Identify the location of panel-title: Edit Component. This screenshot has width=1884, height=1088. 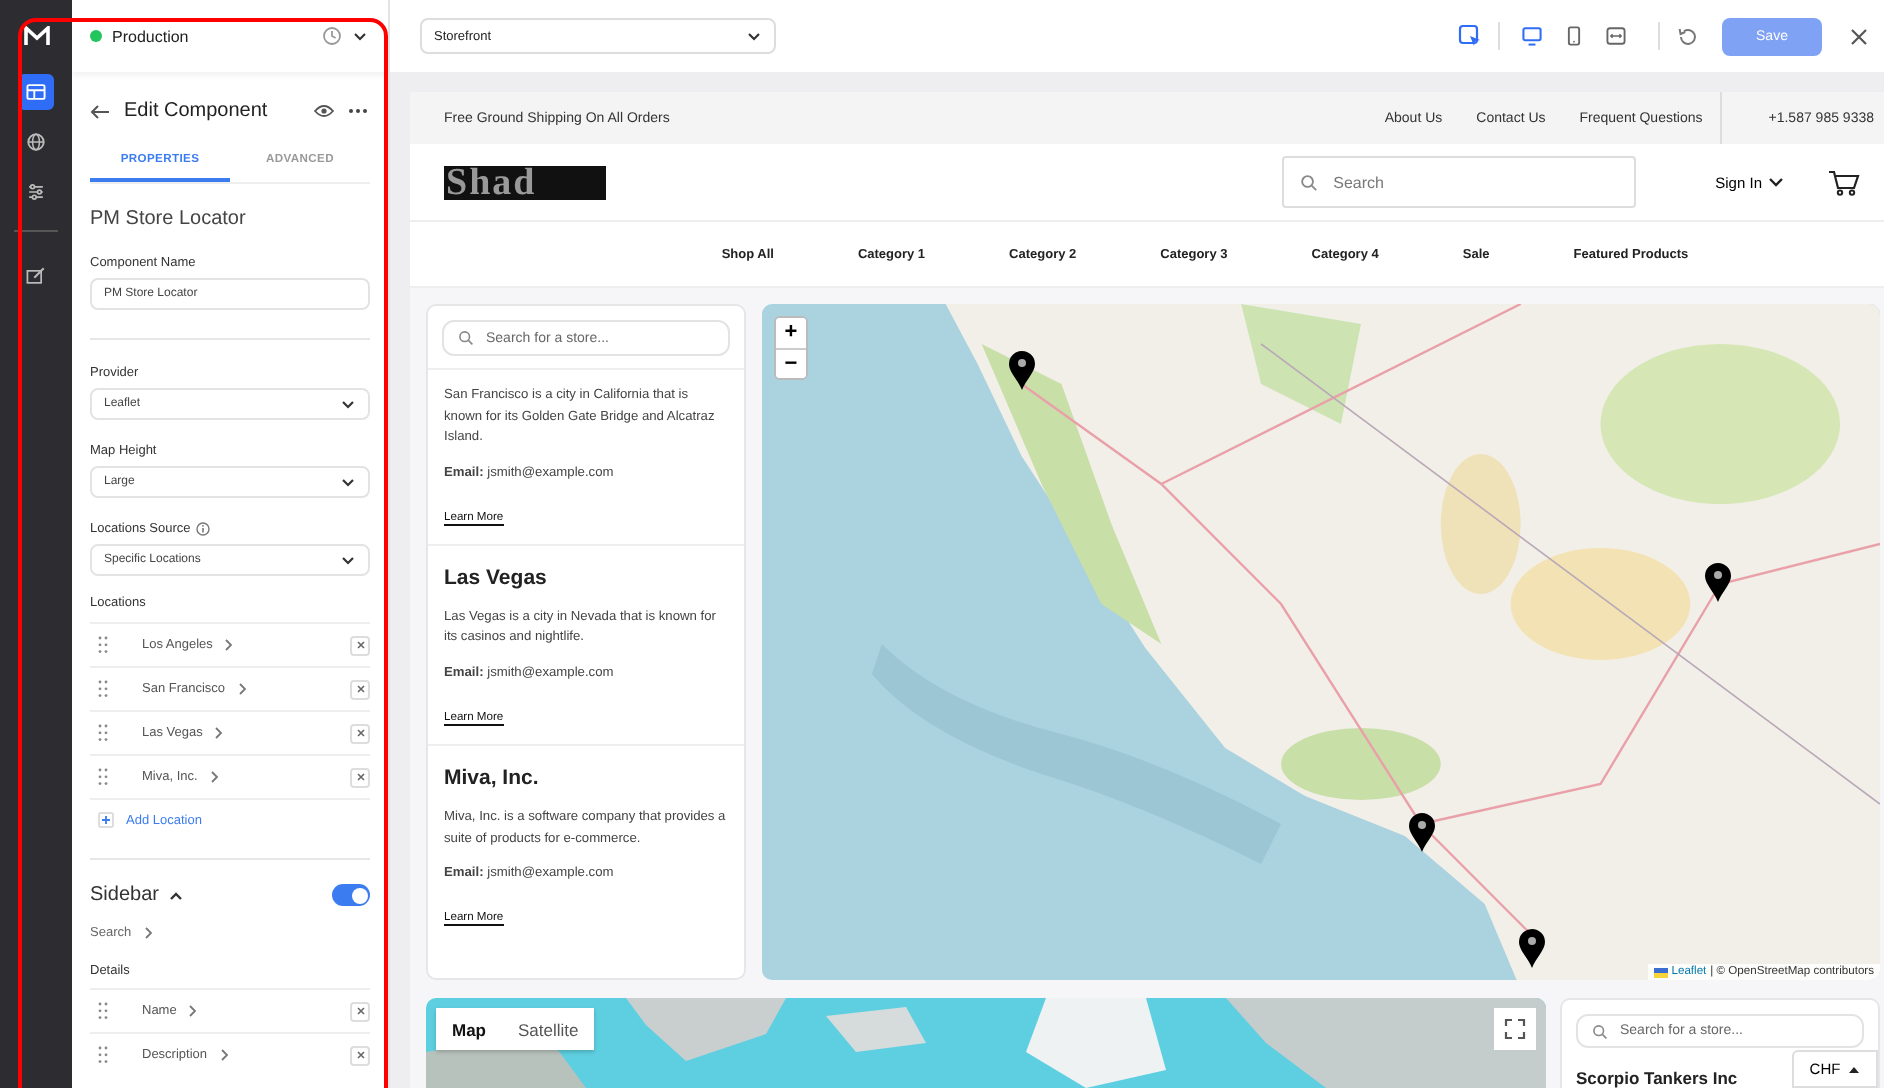
(196, 111).